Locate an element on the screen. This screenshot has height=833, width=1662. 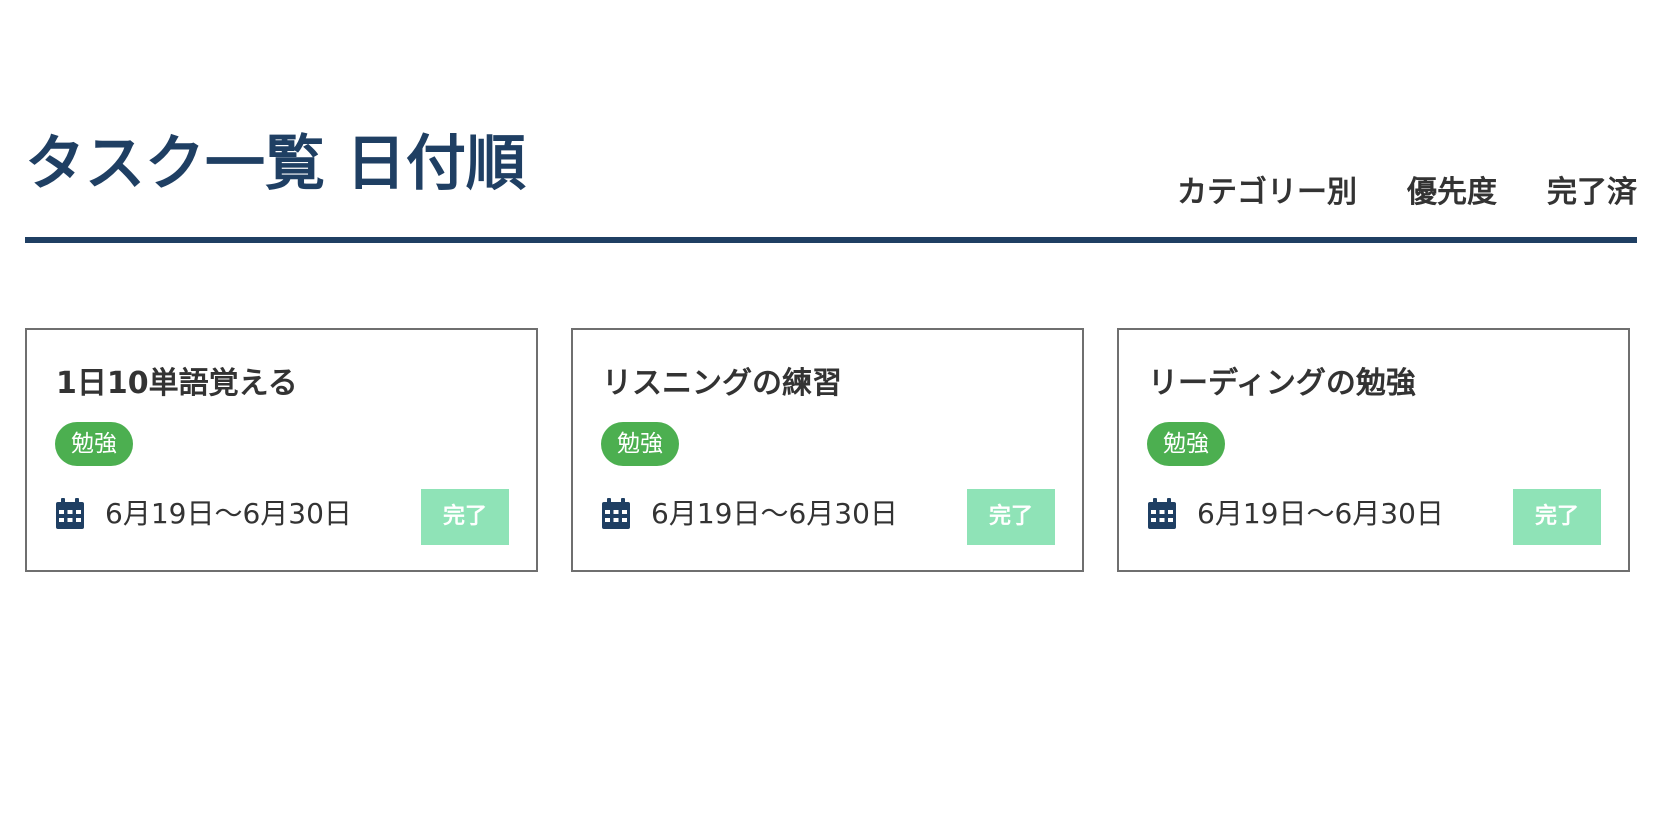
nav-category-link: カテゴリー別 is located at coordinates (1267, 193).